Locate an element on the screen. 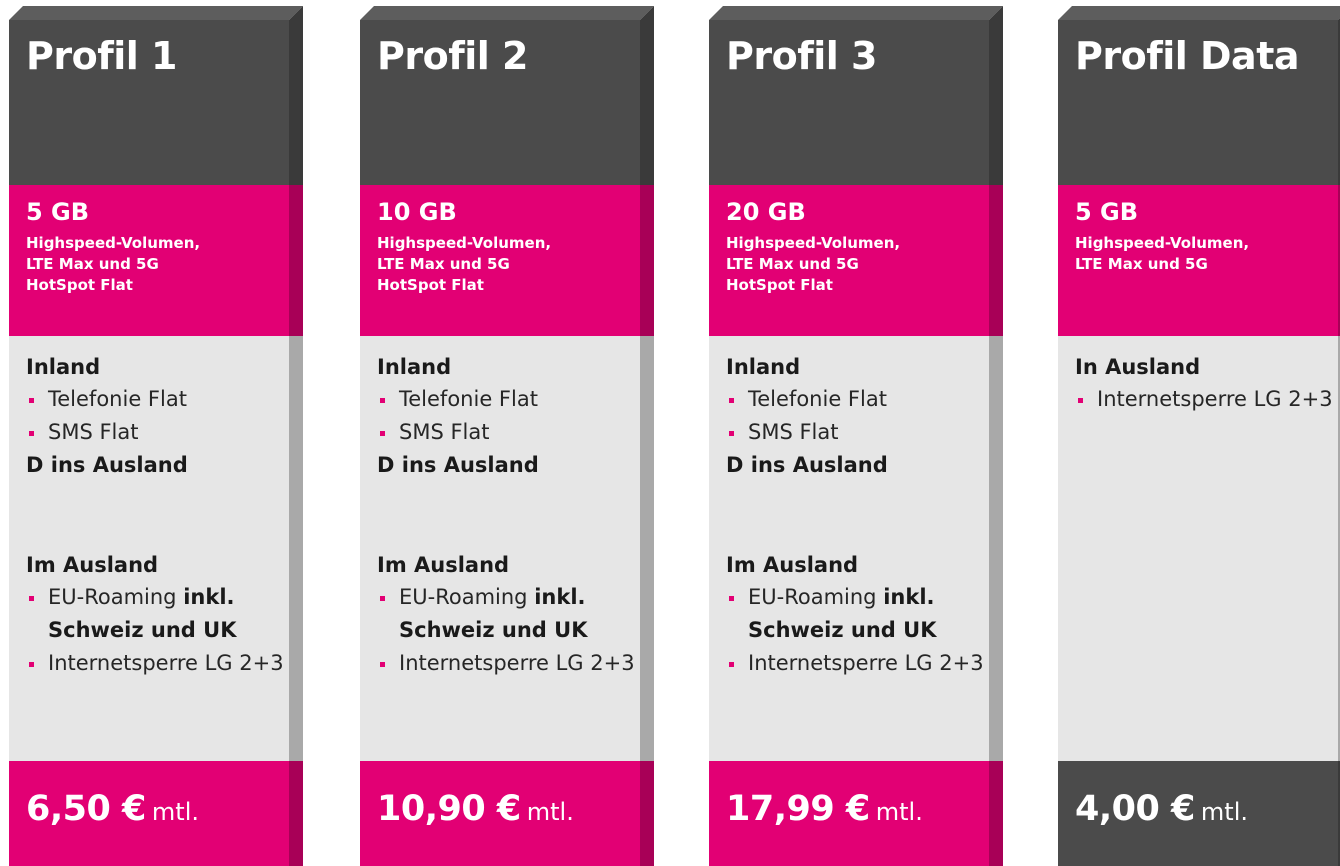 The image size is (1340, 866). card-title: Profil Data is located at coordinates (1187, 56).